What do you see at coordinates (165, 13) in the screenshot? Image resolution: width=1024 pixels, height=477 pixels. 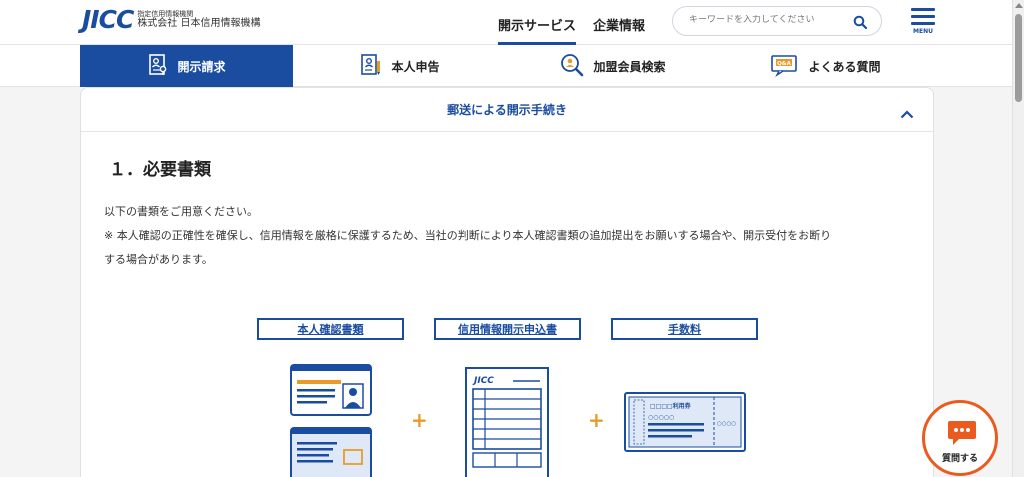 I see `logo-subtitle: 指定信用情報機関` at bounding box center [165, 13].